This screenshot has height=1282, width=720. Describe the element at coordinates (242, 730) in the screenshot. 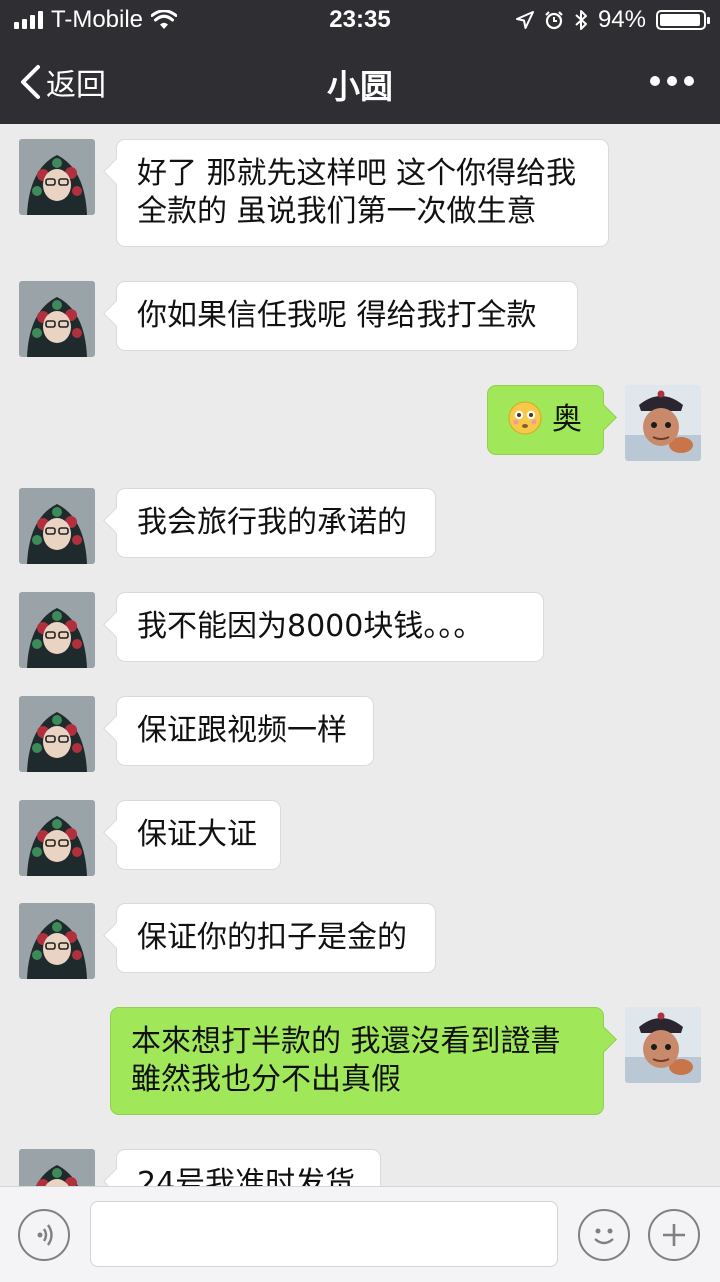

I see `message-text: 保证跟视频一样` at that location.